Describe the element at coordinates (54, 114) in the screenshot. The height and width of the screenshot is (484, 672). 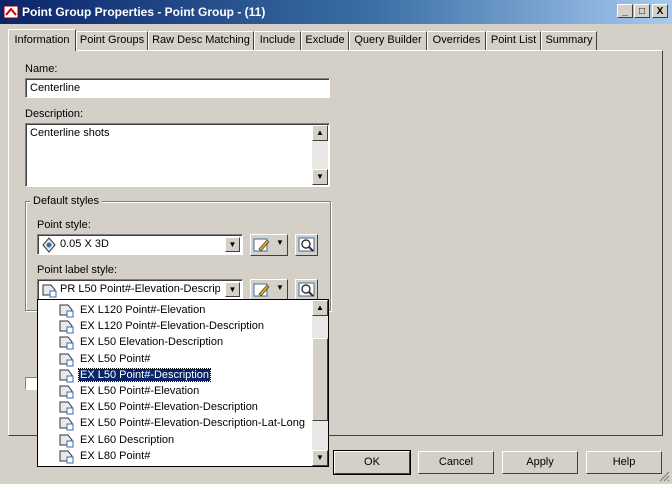
I see `description-label: Description:` at that location.